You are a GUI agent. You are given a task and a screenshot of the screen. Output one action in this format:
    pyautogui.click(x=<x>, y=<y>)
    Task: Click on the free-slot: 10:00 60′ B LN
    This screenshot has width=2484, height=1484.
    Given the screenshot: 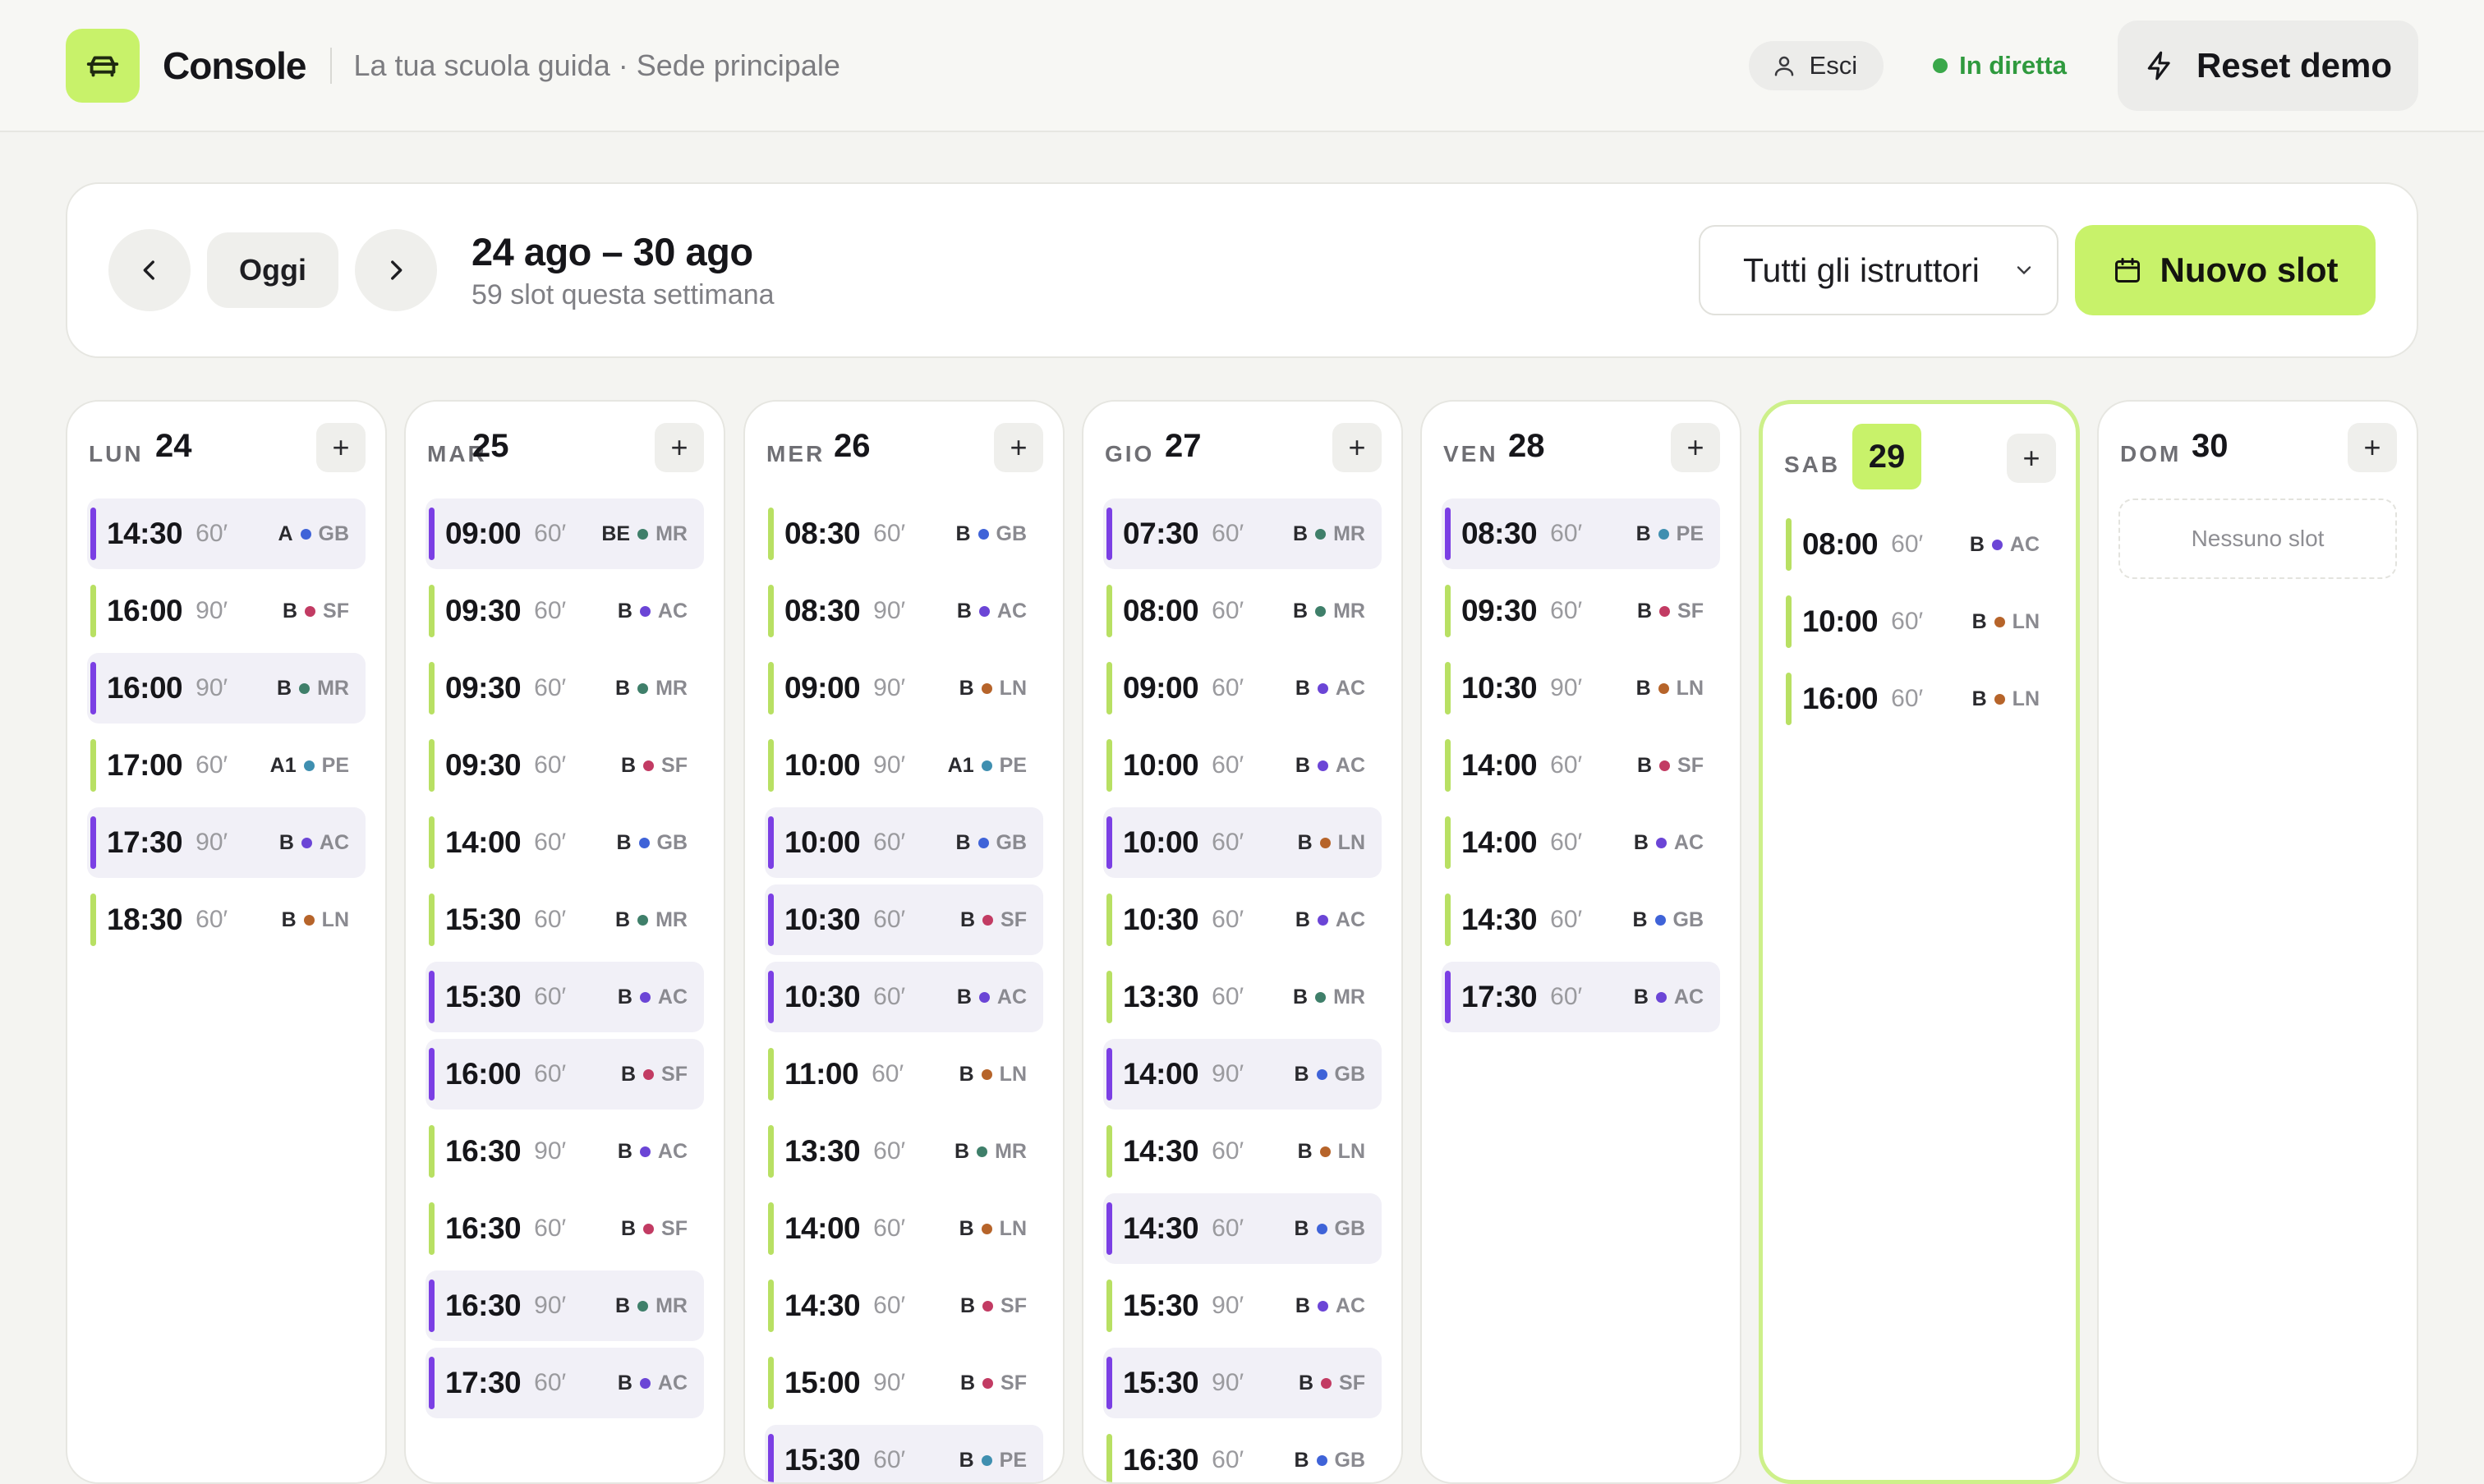 What is the action you would take?
    pyautogui.click(x=1919, y=622)
    